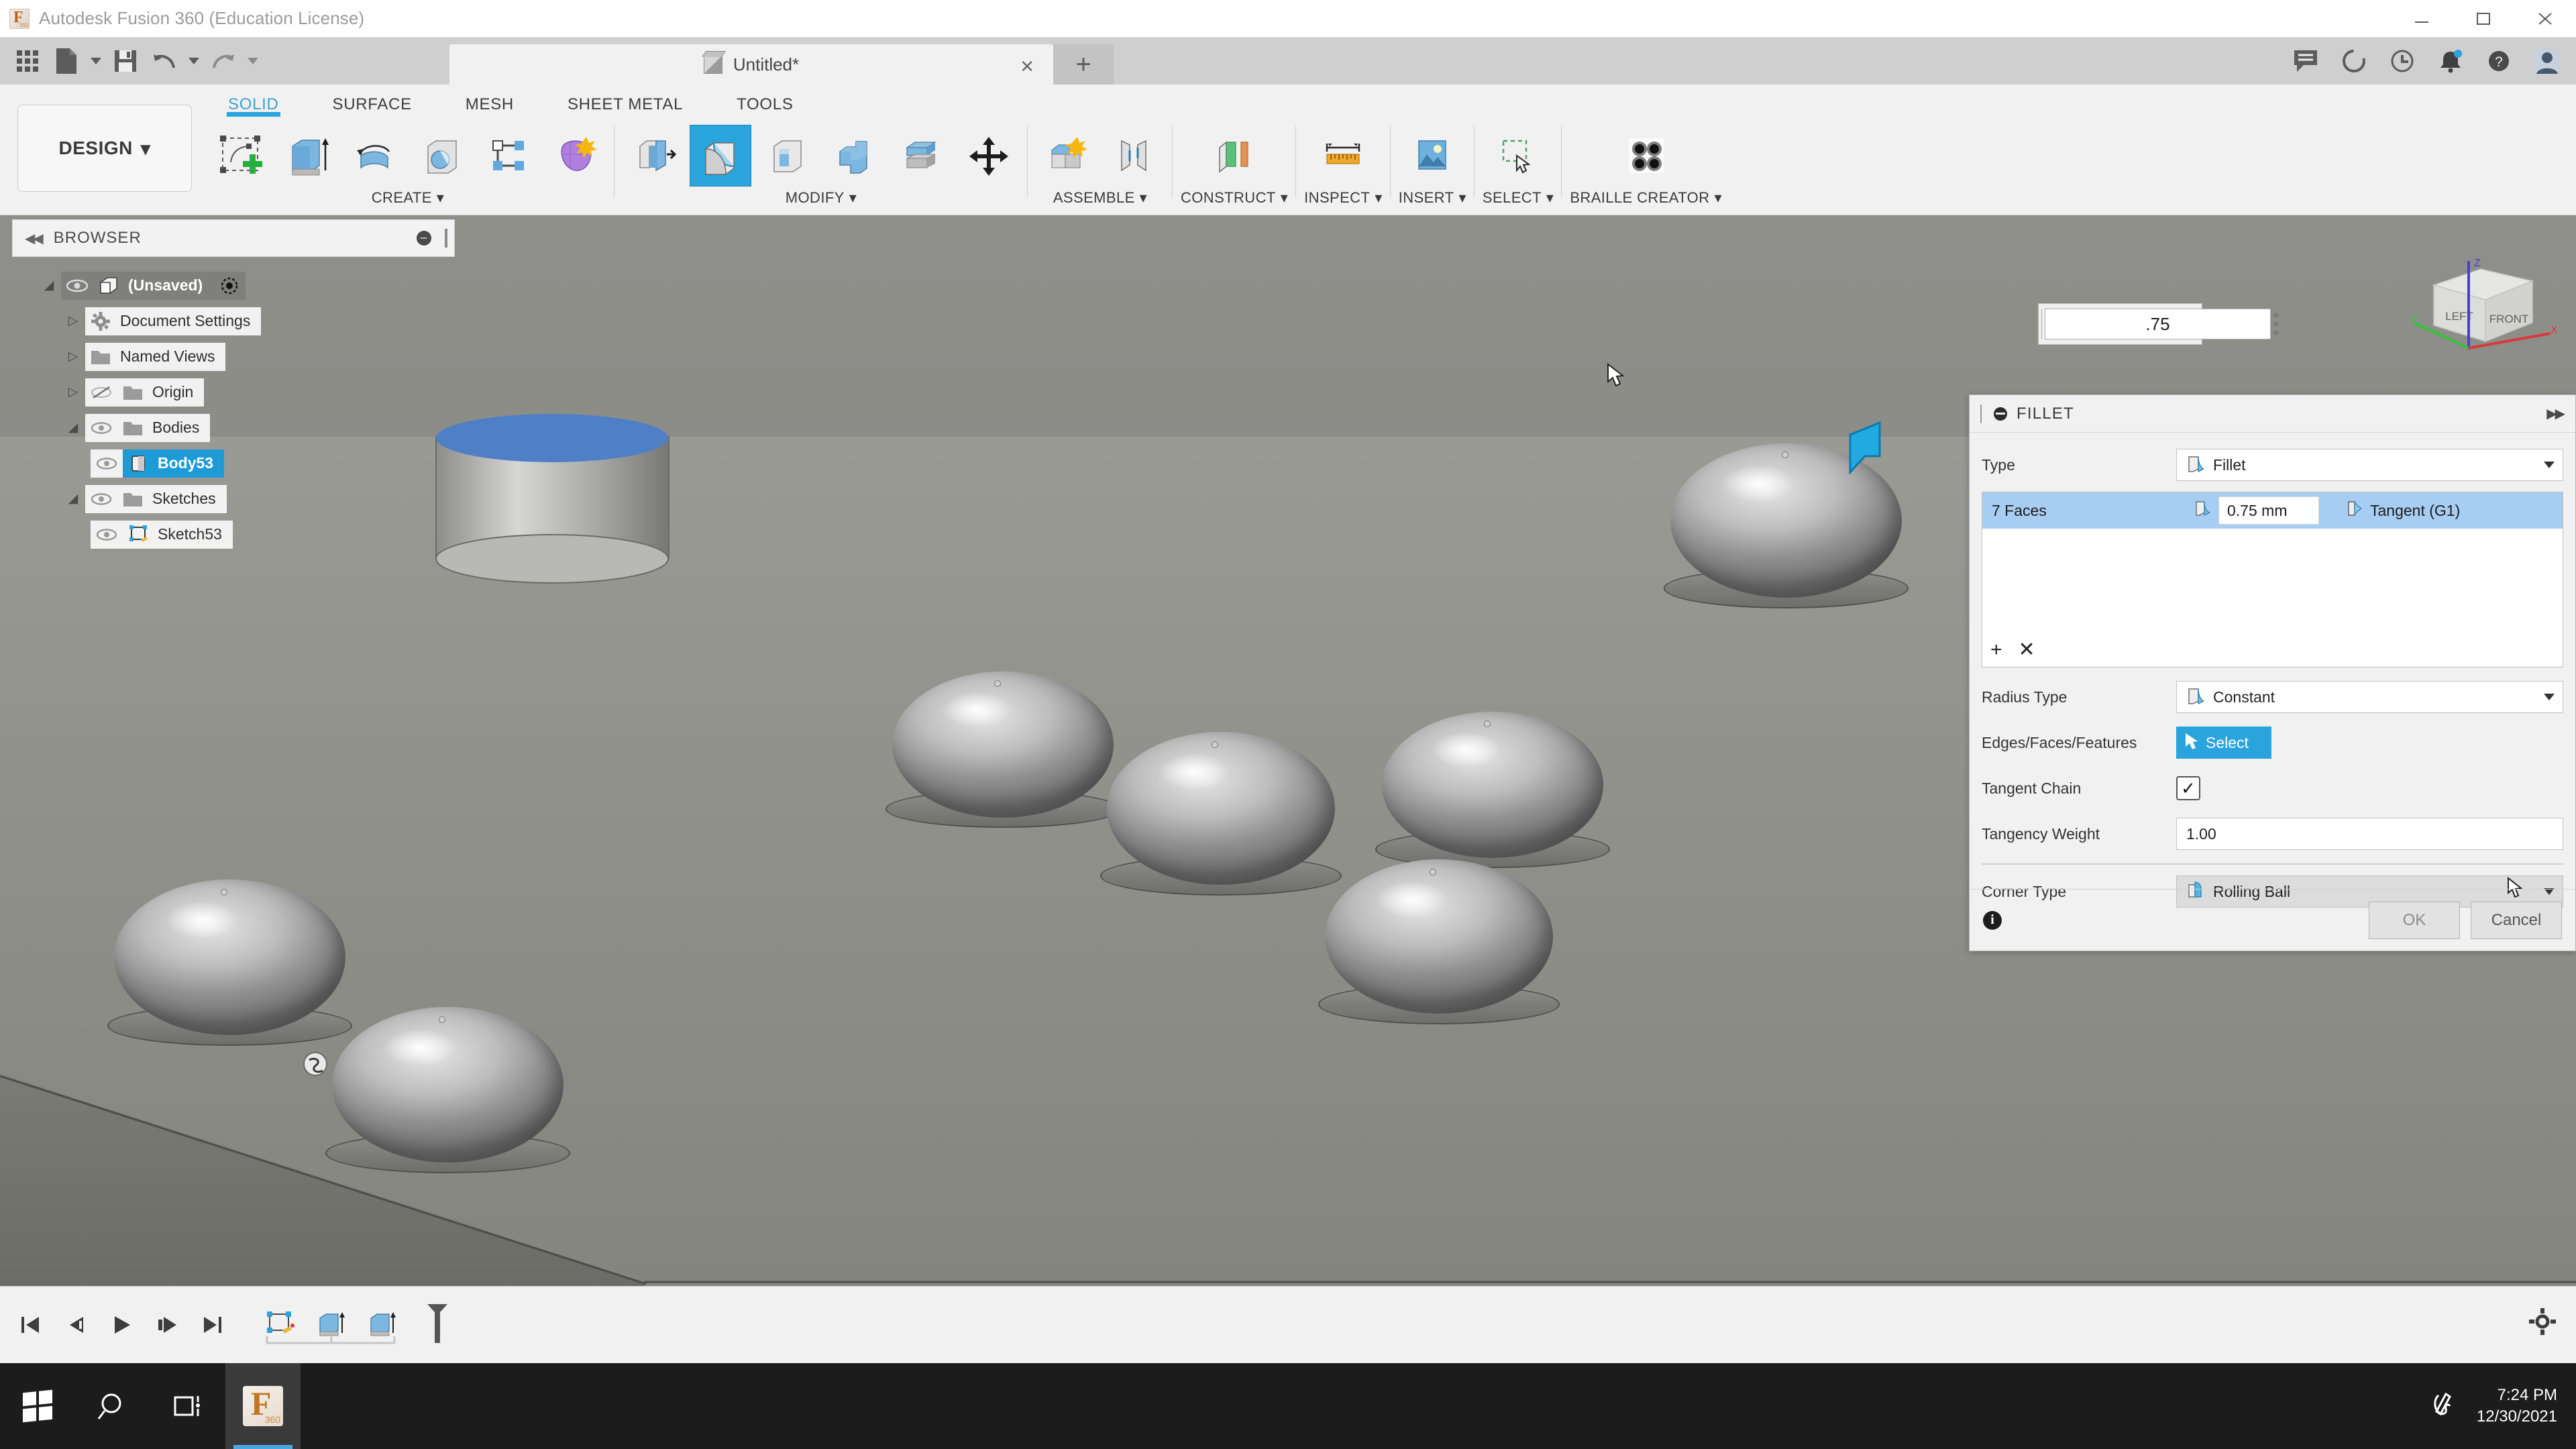 The image size is (2576, 1449). I want to click on new-file-icon, so click(66, 61).